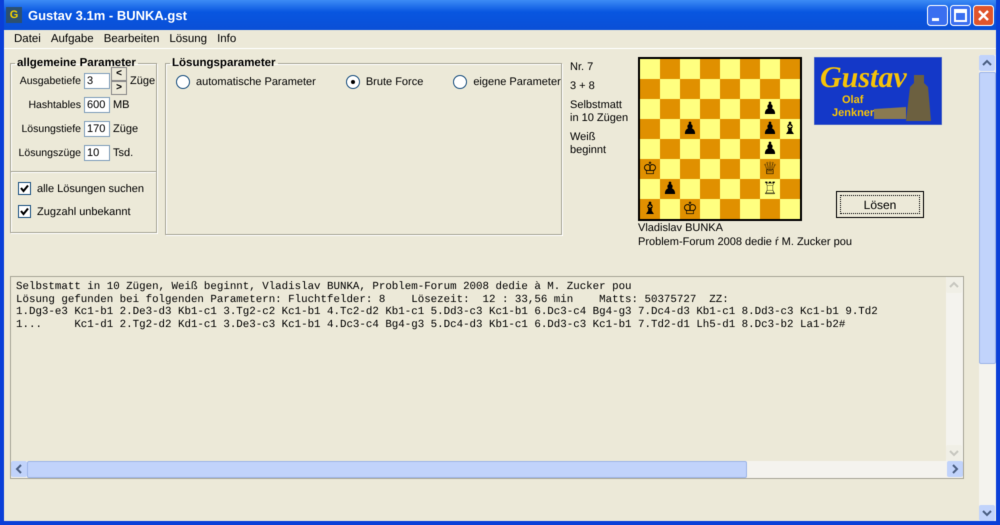 The image size is (1000, 525). Describe the element at coordinates (84, 212) in the screenshot. I see `checkbox-label: Zugzahl unbekannt` at that location.